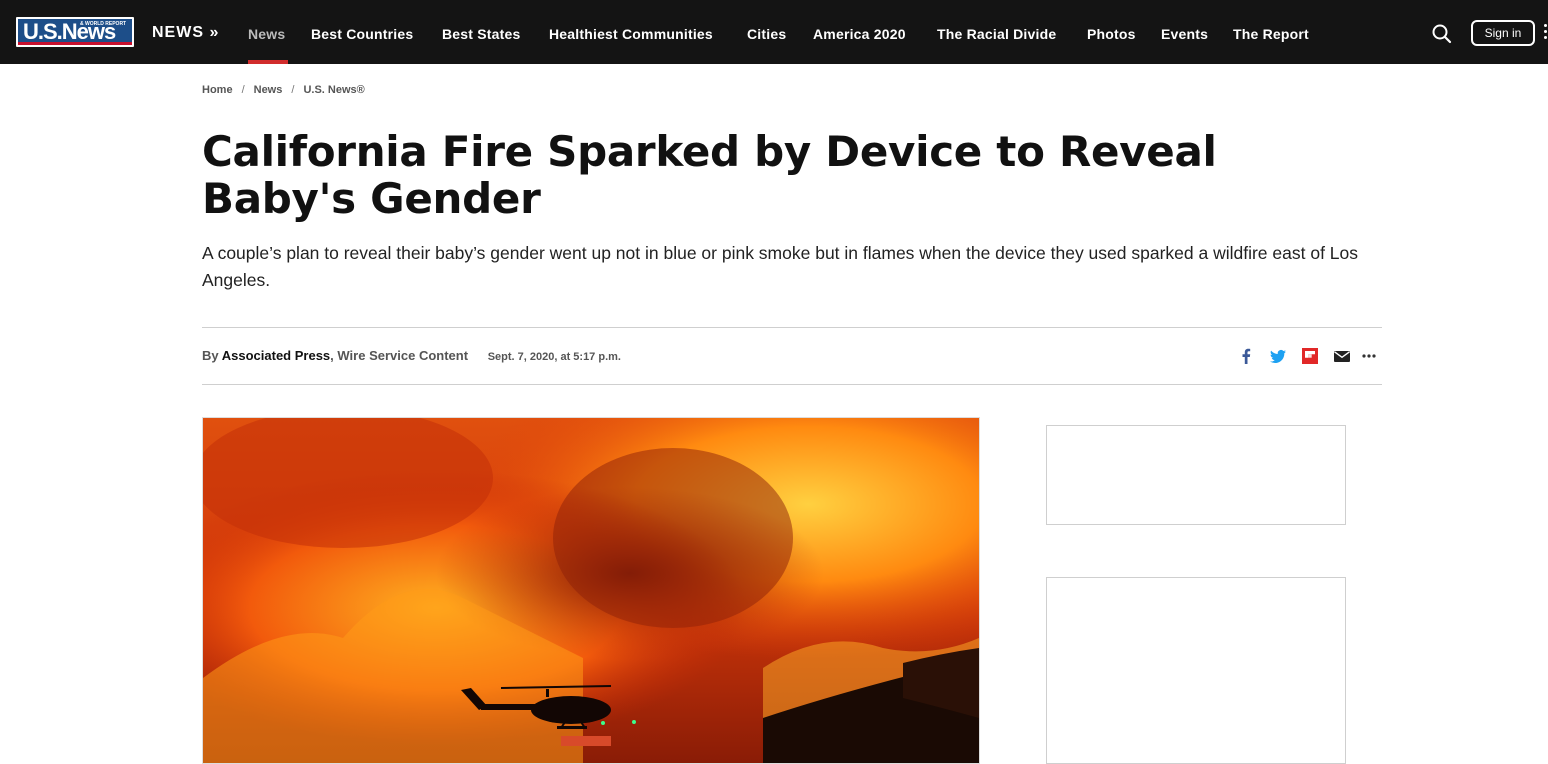 The image size is (1548, 764). What do you see at coordinates (185, 33) in the screenshot?
I see `news-brand-link: NEWS »` at bounding box center [185, 33].